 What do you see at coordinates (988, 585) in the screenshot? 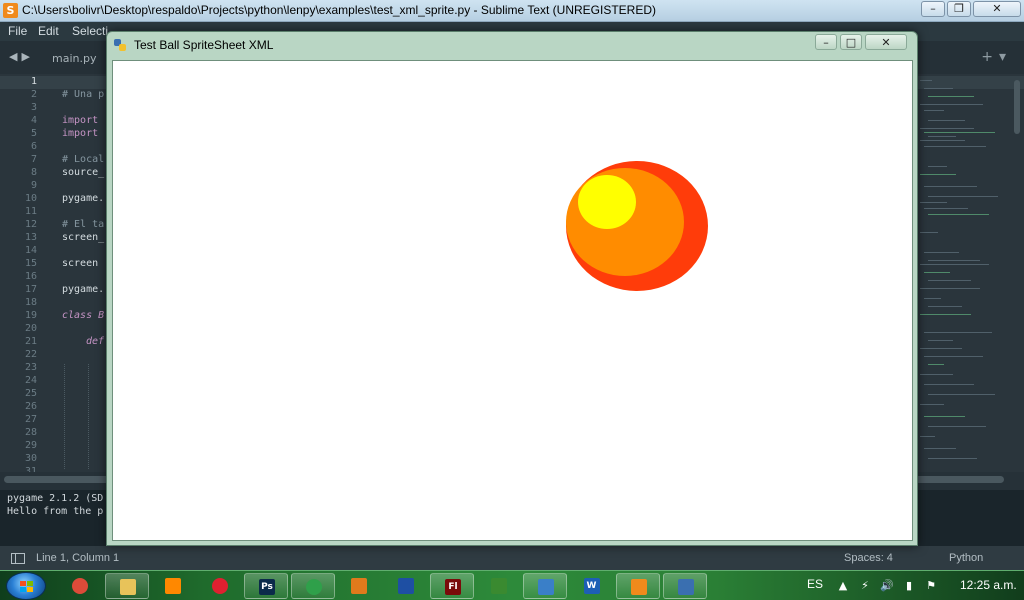
I see `clock: 12:25 a.m.` at bounding box center [988, 585].